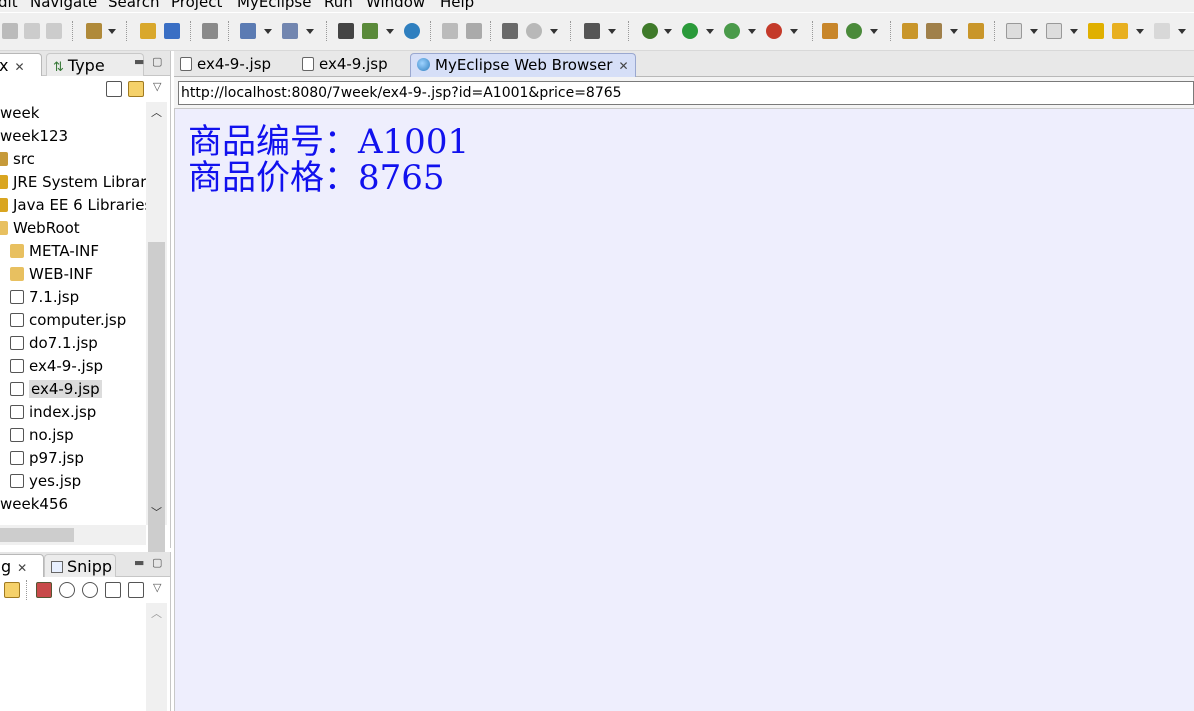 The width and height of the screenshot is (1194, 711). I want to click on run-server-icon, so click(370, 31).